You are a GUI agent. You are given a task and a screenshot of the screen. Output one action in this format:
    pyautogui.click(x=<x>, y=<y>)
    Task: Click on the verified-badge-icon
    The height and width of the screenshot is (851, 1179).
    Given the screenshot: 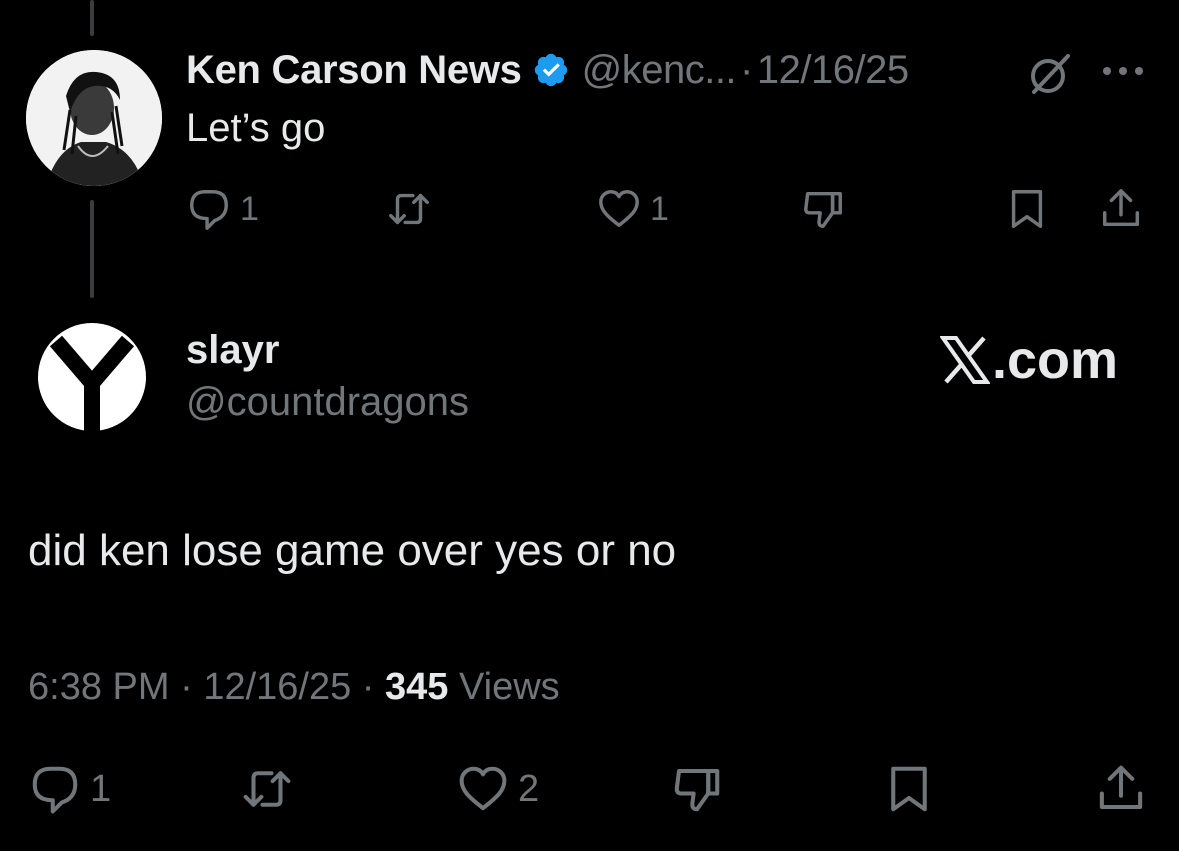 What is the action you would take?
    pyautogui.click(x=550, y=70)
    